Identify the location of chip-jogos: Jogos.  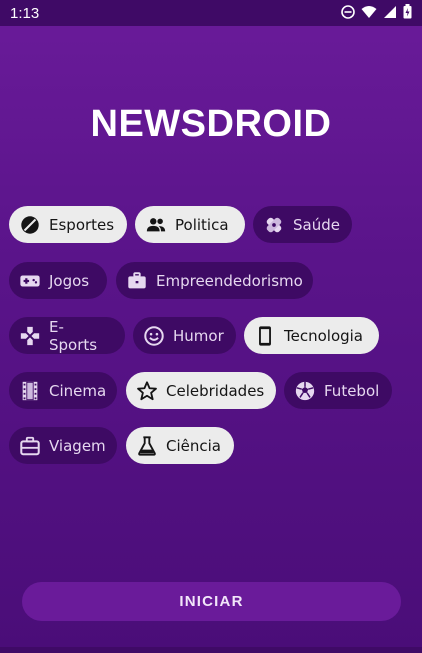
(58, 280).